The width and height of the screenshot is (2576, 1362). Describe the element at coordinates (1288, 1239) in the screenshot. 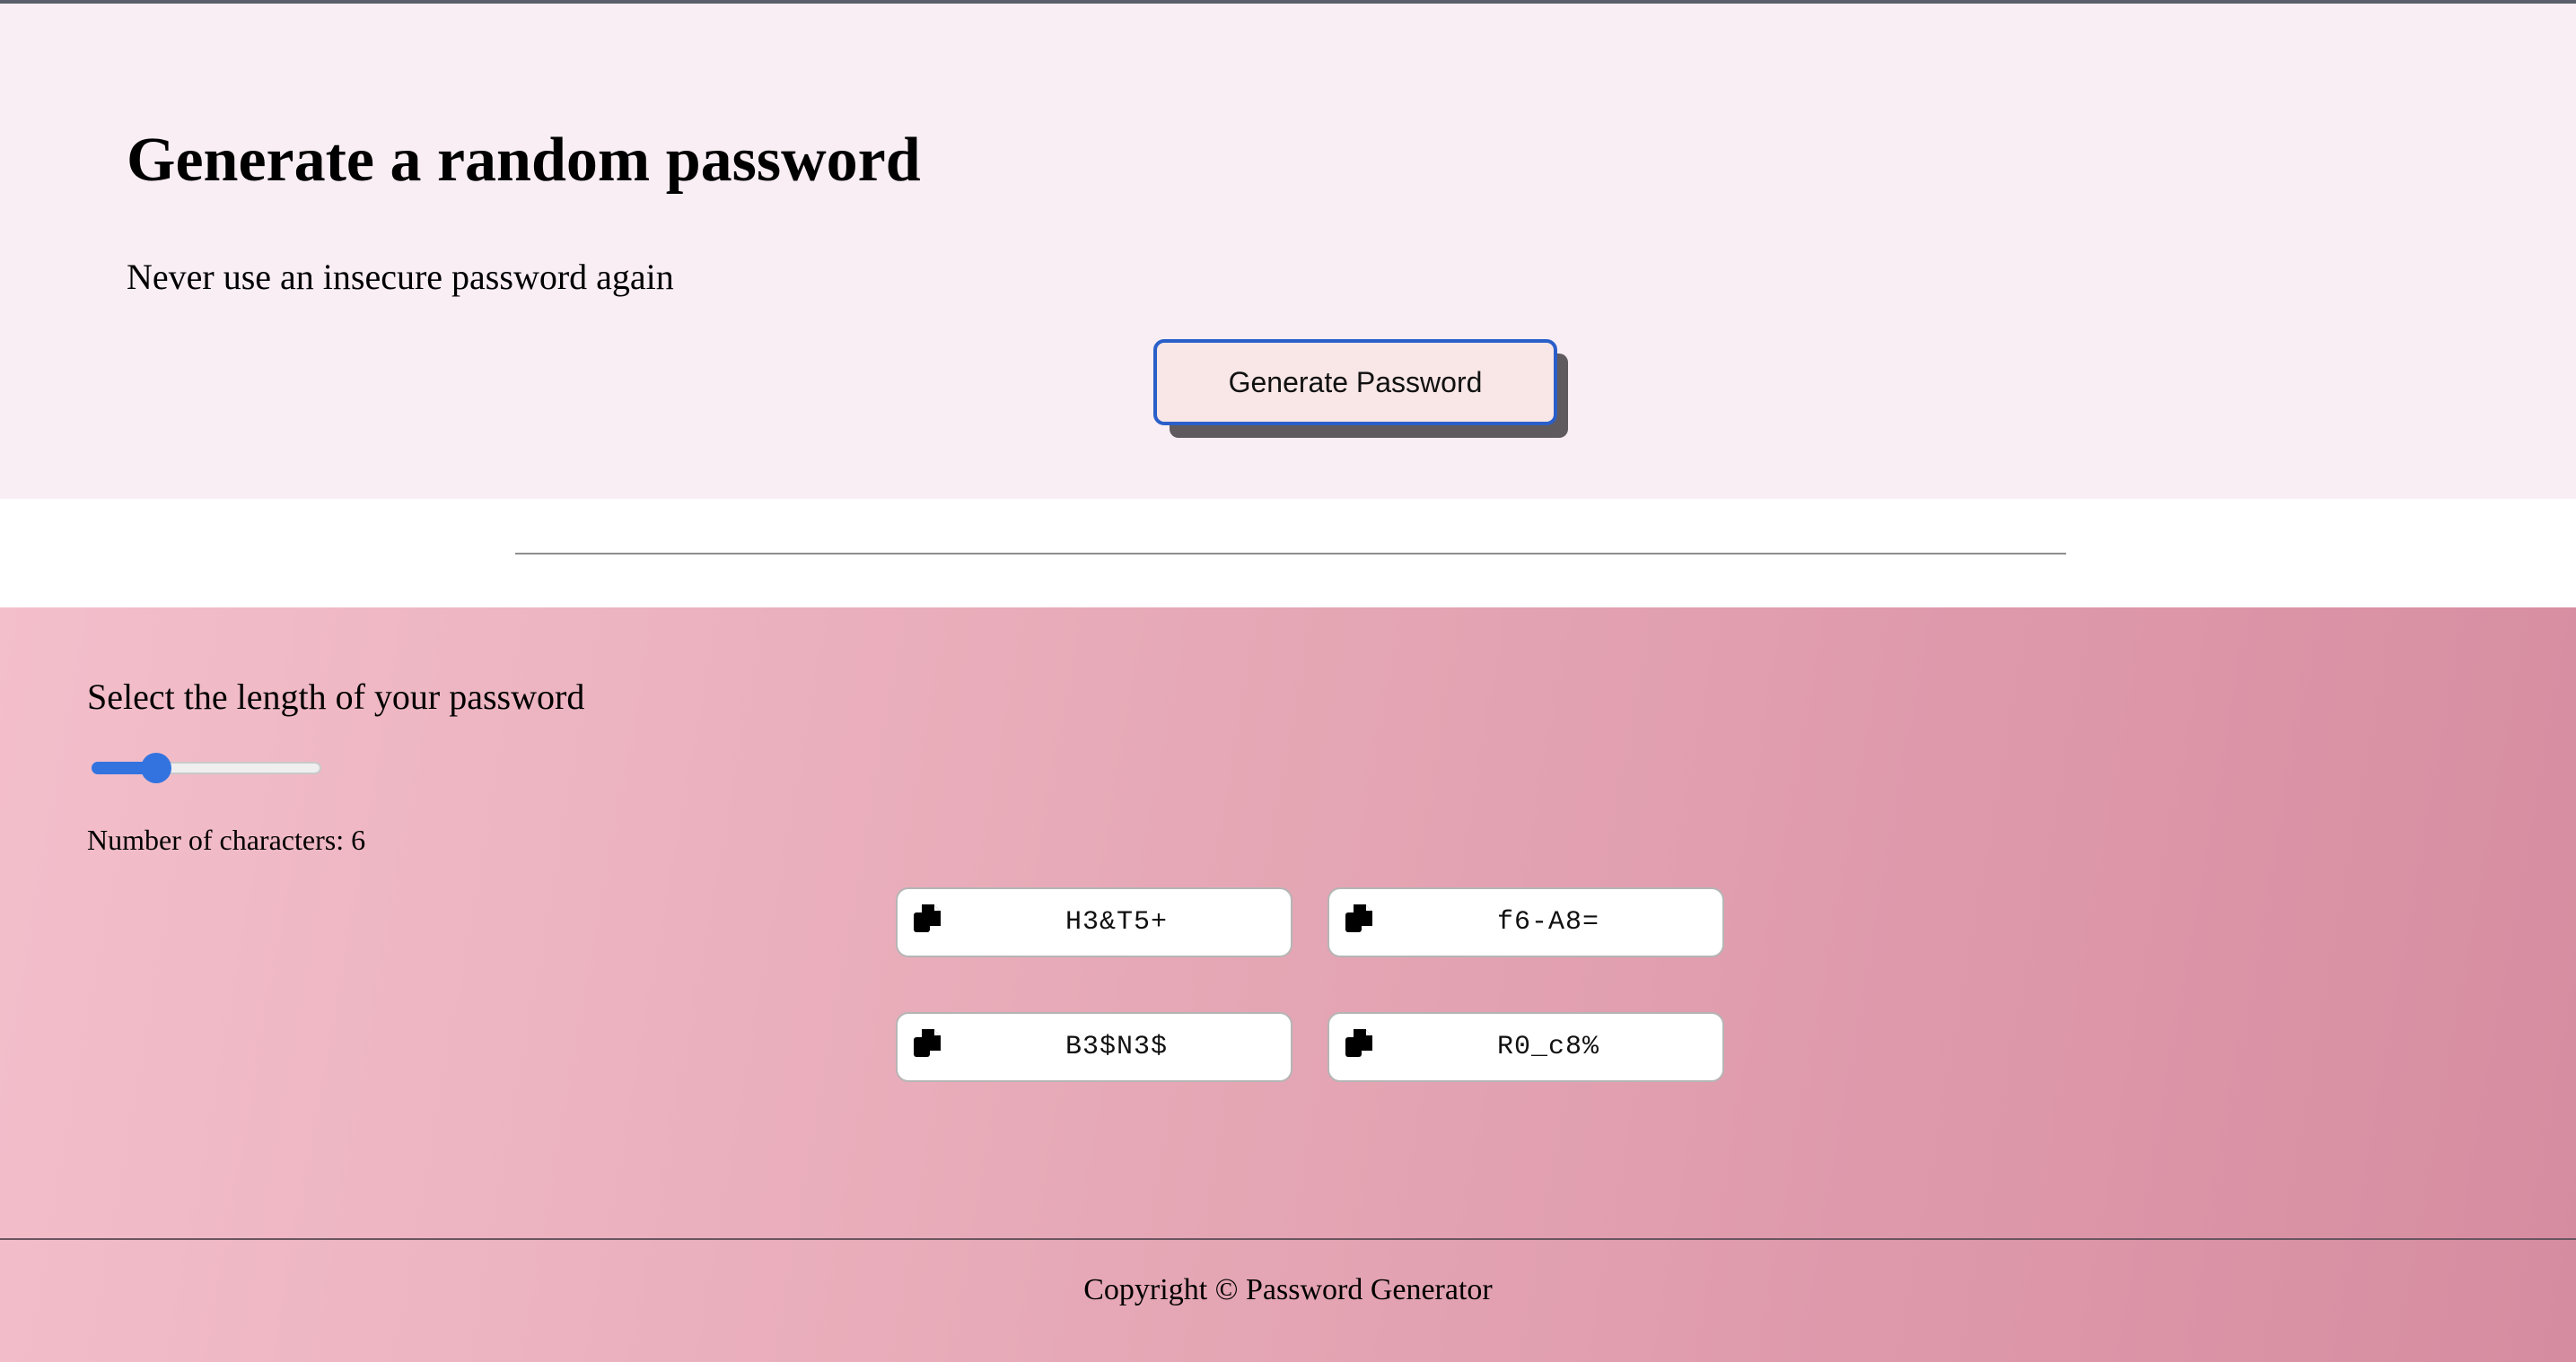

I see `footer-divider` at that location.